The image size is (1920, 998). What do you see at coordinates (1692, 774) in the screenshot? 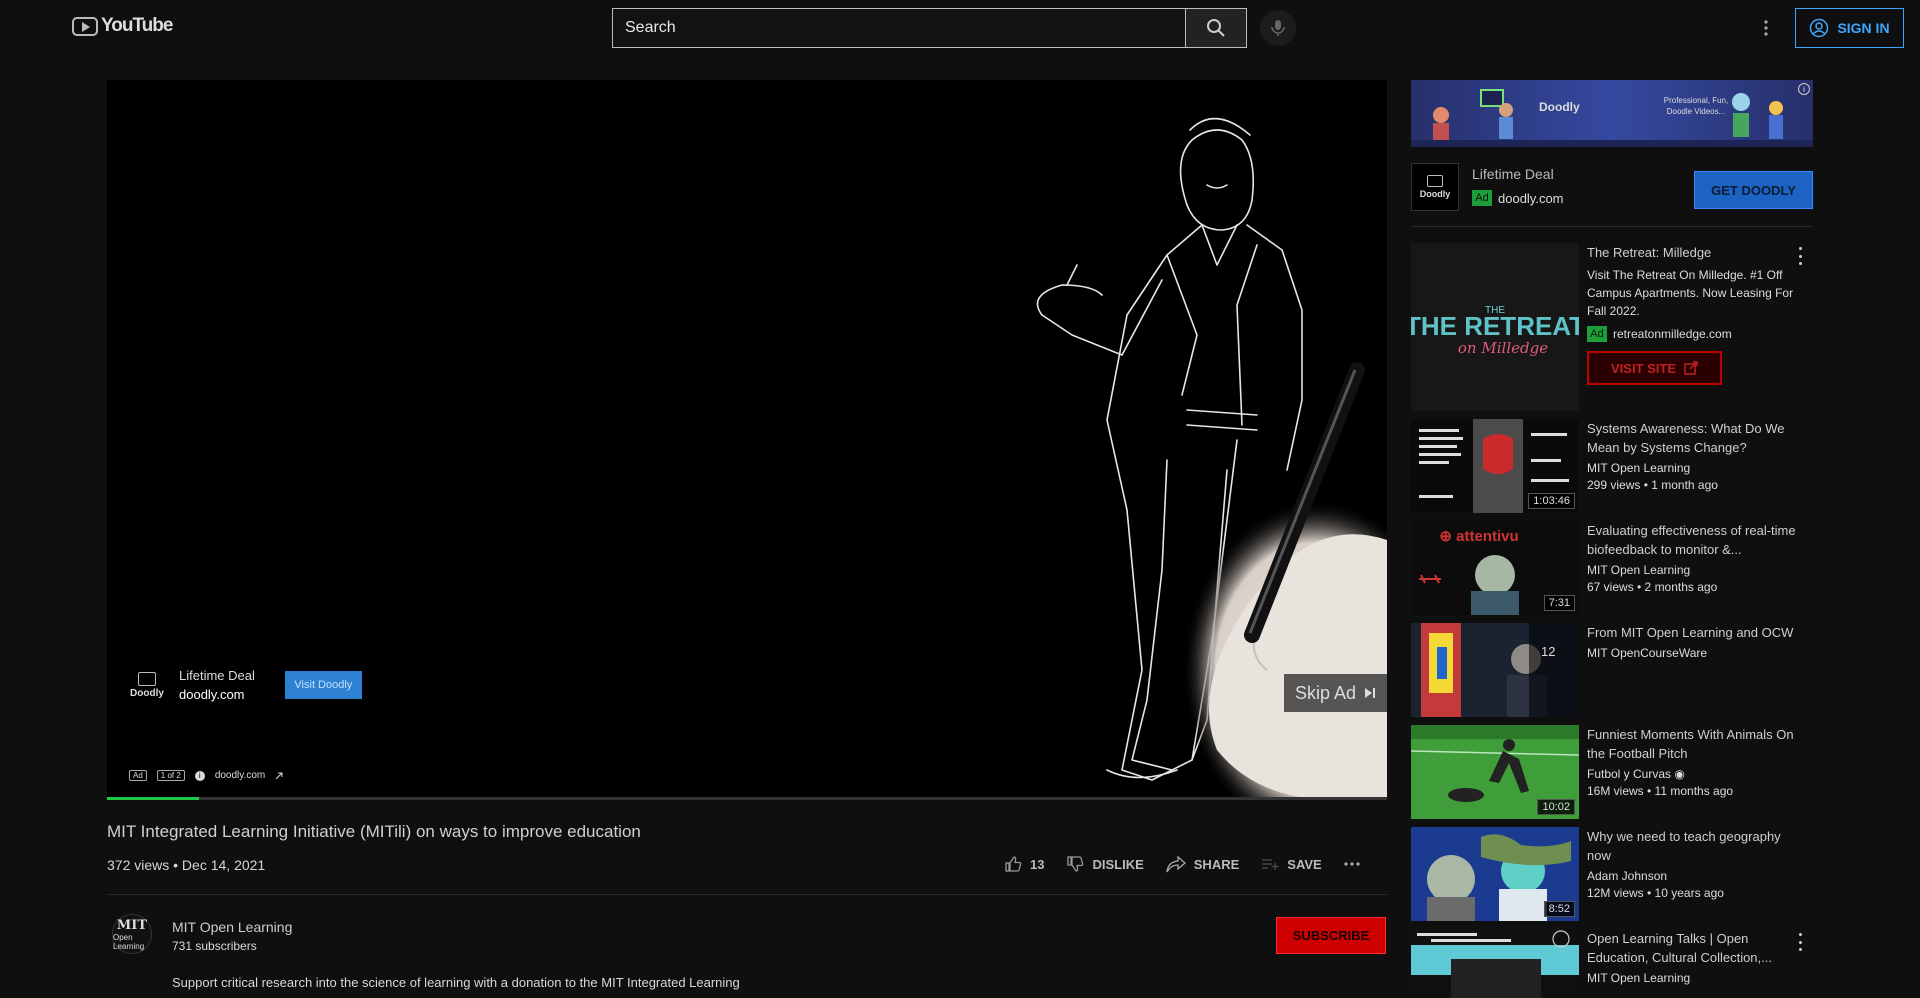
I see `video-channel: Futbol y Curvas ◉` at bounding box center [1692, 774].